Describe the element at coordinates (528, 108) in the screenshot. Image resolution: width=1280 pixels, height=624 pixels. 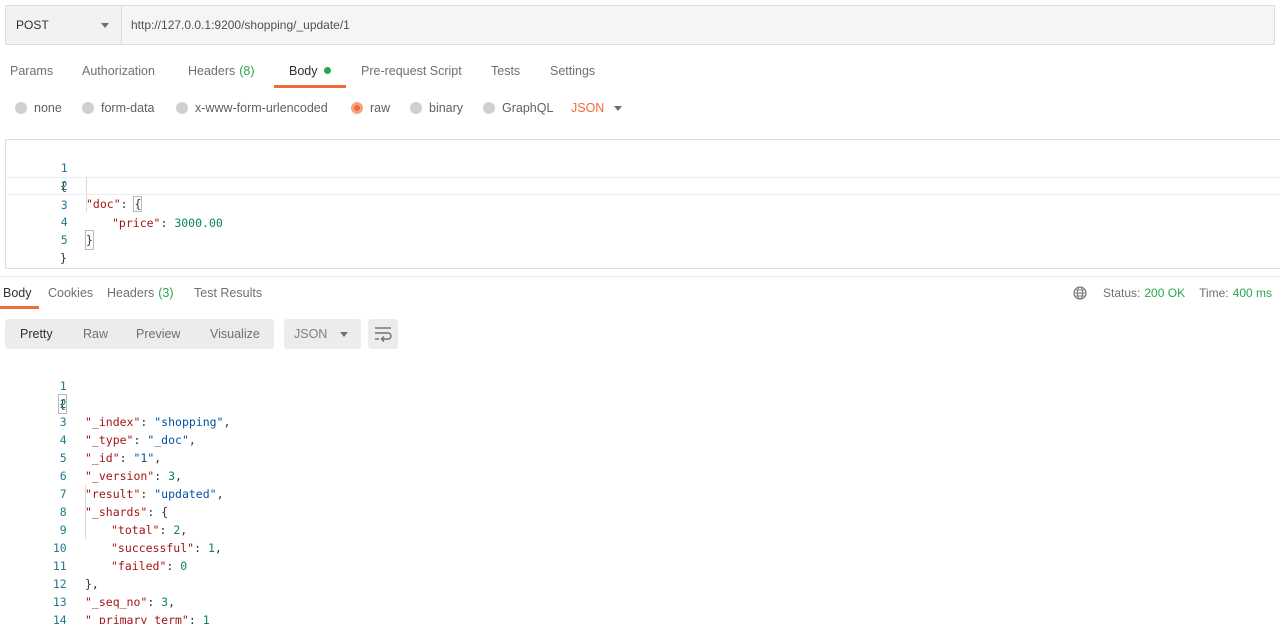
I see `radio-label: GraphQL` at that location.